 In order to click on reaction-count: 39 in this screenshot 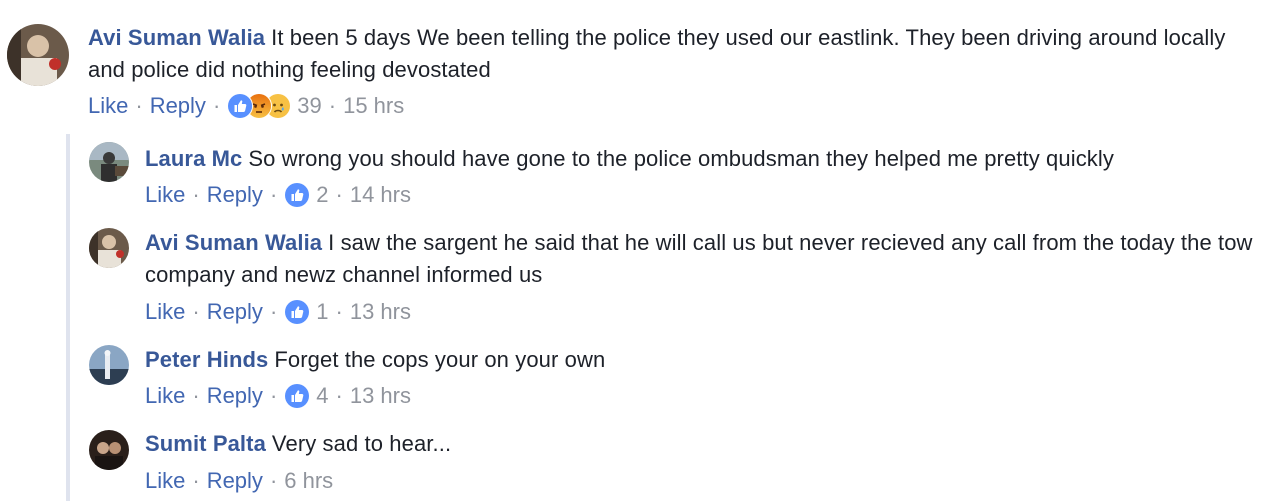, I will do `click(309, 106)`.